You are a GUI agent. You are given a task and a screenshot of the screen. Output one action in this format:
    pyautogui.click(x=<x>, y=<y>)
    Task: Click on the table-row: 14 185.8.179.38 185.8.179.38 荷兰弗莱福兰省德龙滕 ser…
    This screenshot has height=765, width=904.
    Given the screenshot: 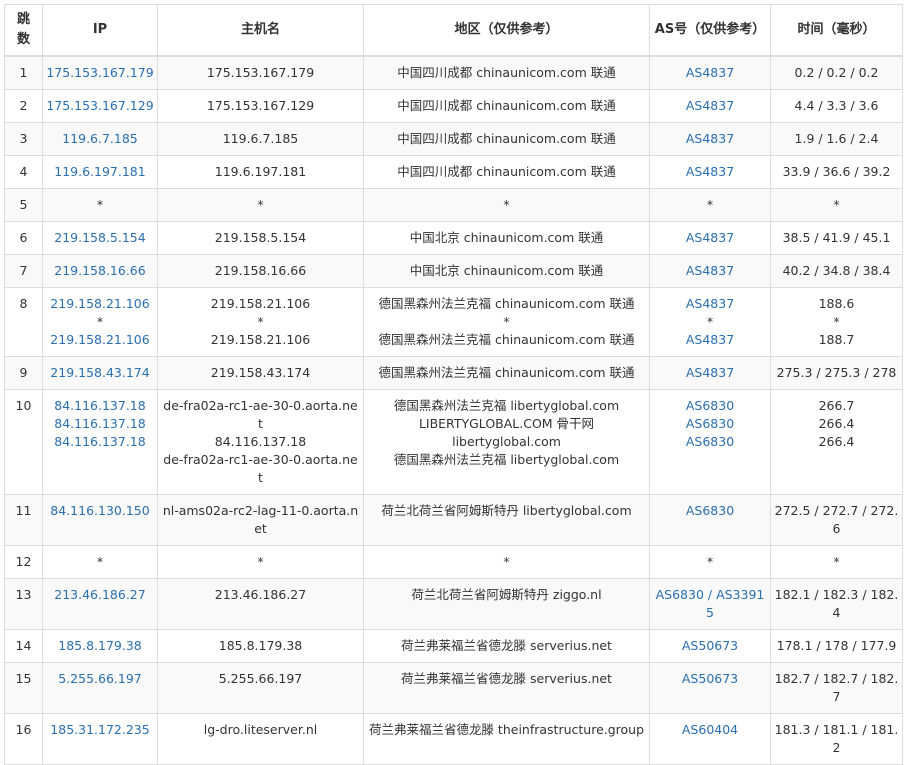 What is the action you would take?
    pyautogui.click(x=453, y=646)
    